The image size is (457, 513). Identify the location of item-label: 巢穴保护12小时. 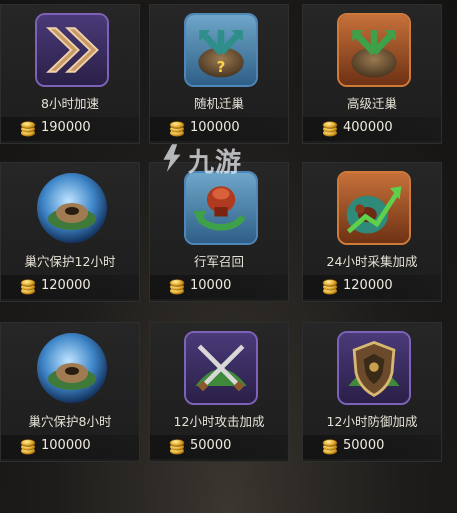
(70, 261).